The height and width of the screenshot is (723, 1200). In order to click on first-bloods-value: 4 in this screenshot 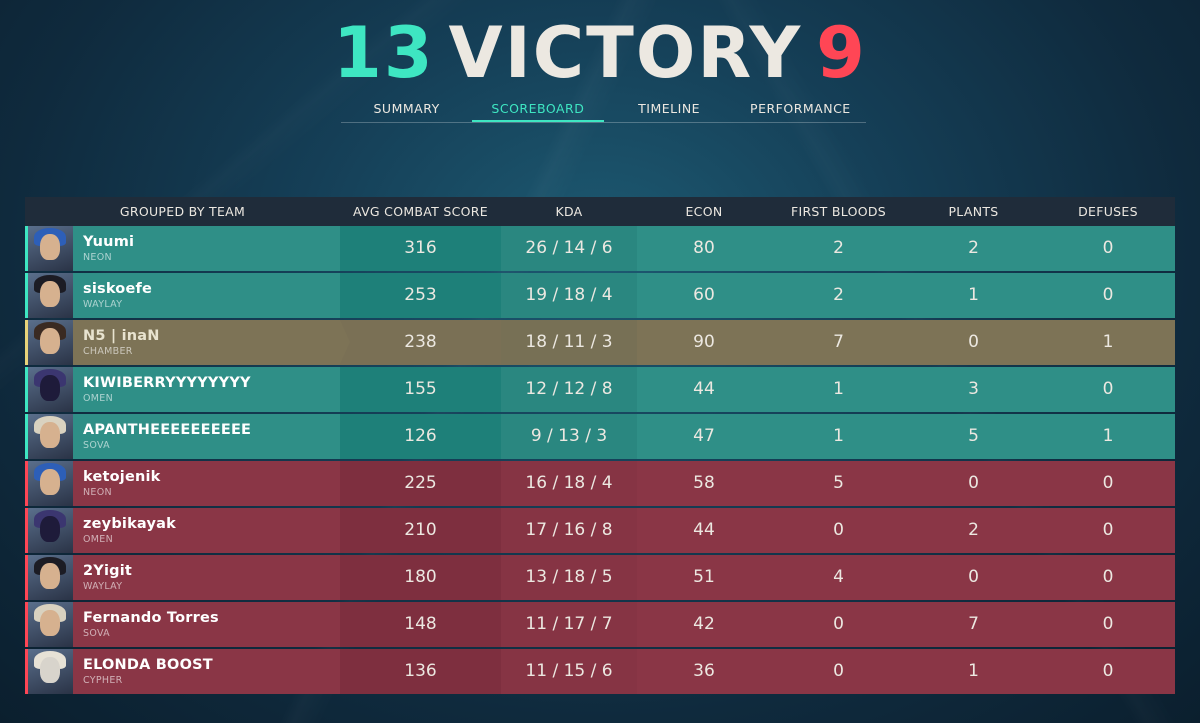, I will do `click(838, 577)`.